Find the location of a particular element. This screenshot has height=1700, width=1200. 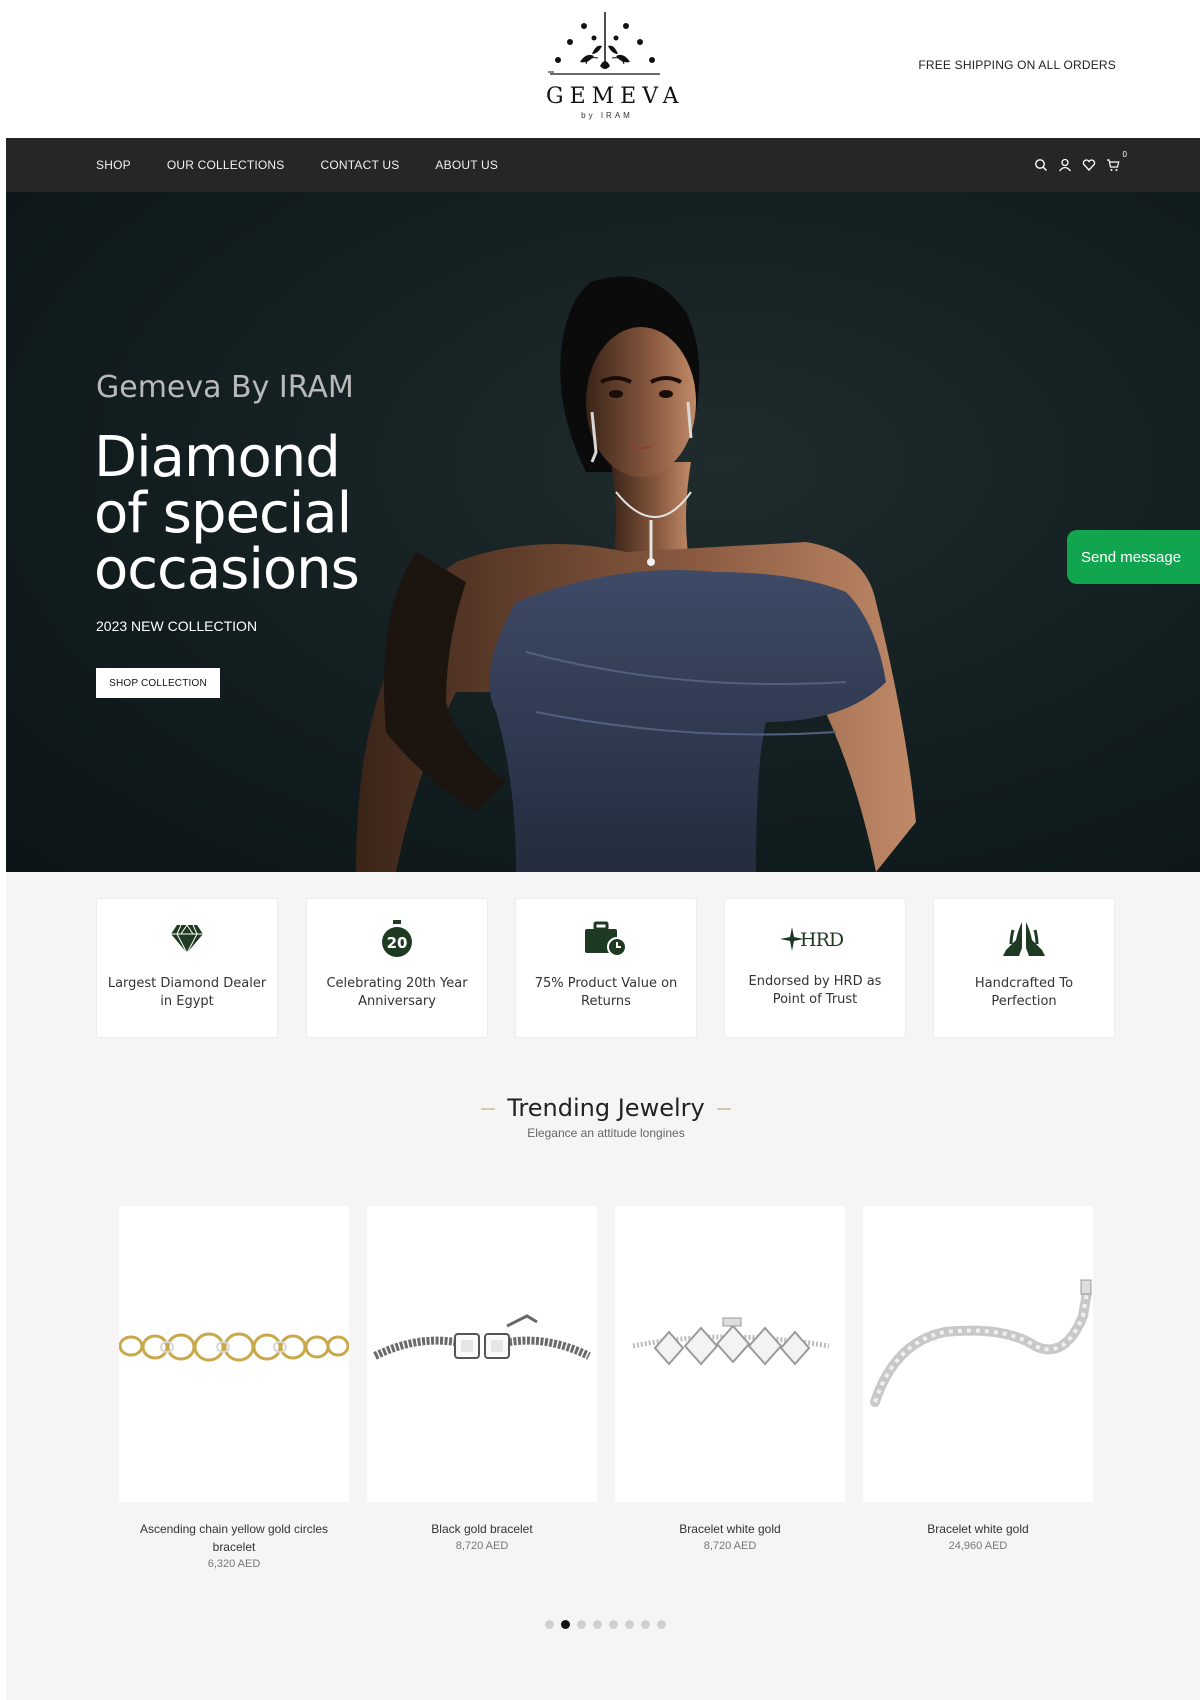

feature-card: Handcrafted To Perfection is located at coordinates (1024, 968).